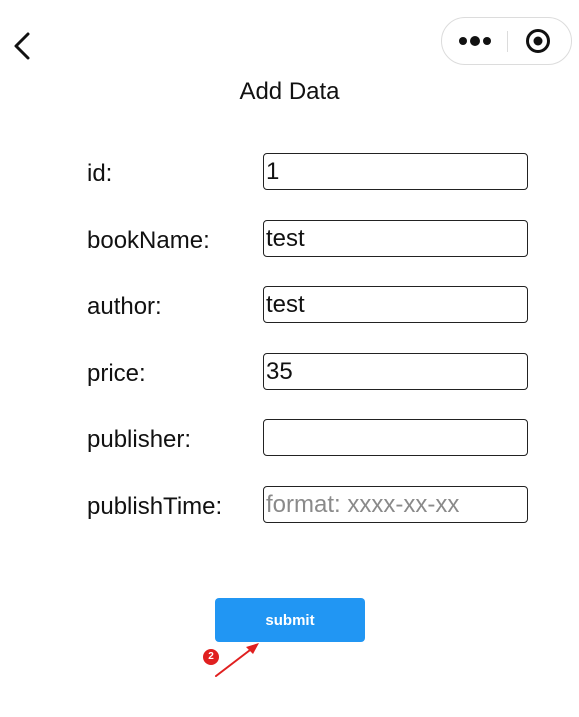 The width and height of the screenshot is (579, 717). I want to click on more-button, so click(475, 41).